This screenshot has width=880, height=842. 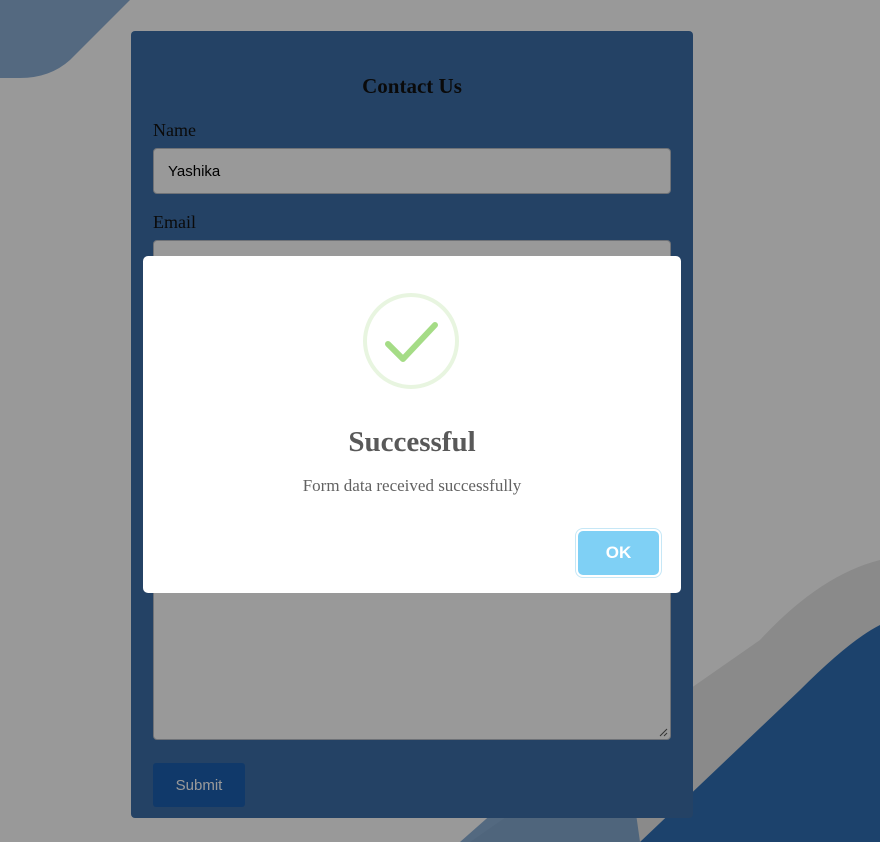 What do you see at coordinates (412, 442) in the screenshot?
I see `modal-title: Successful` at bounding box center [412, 442].